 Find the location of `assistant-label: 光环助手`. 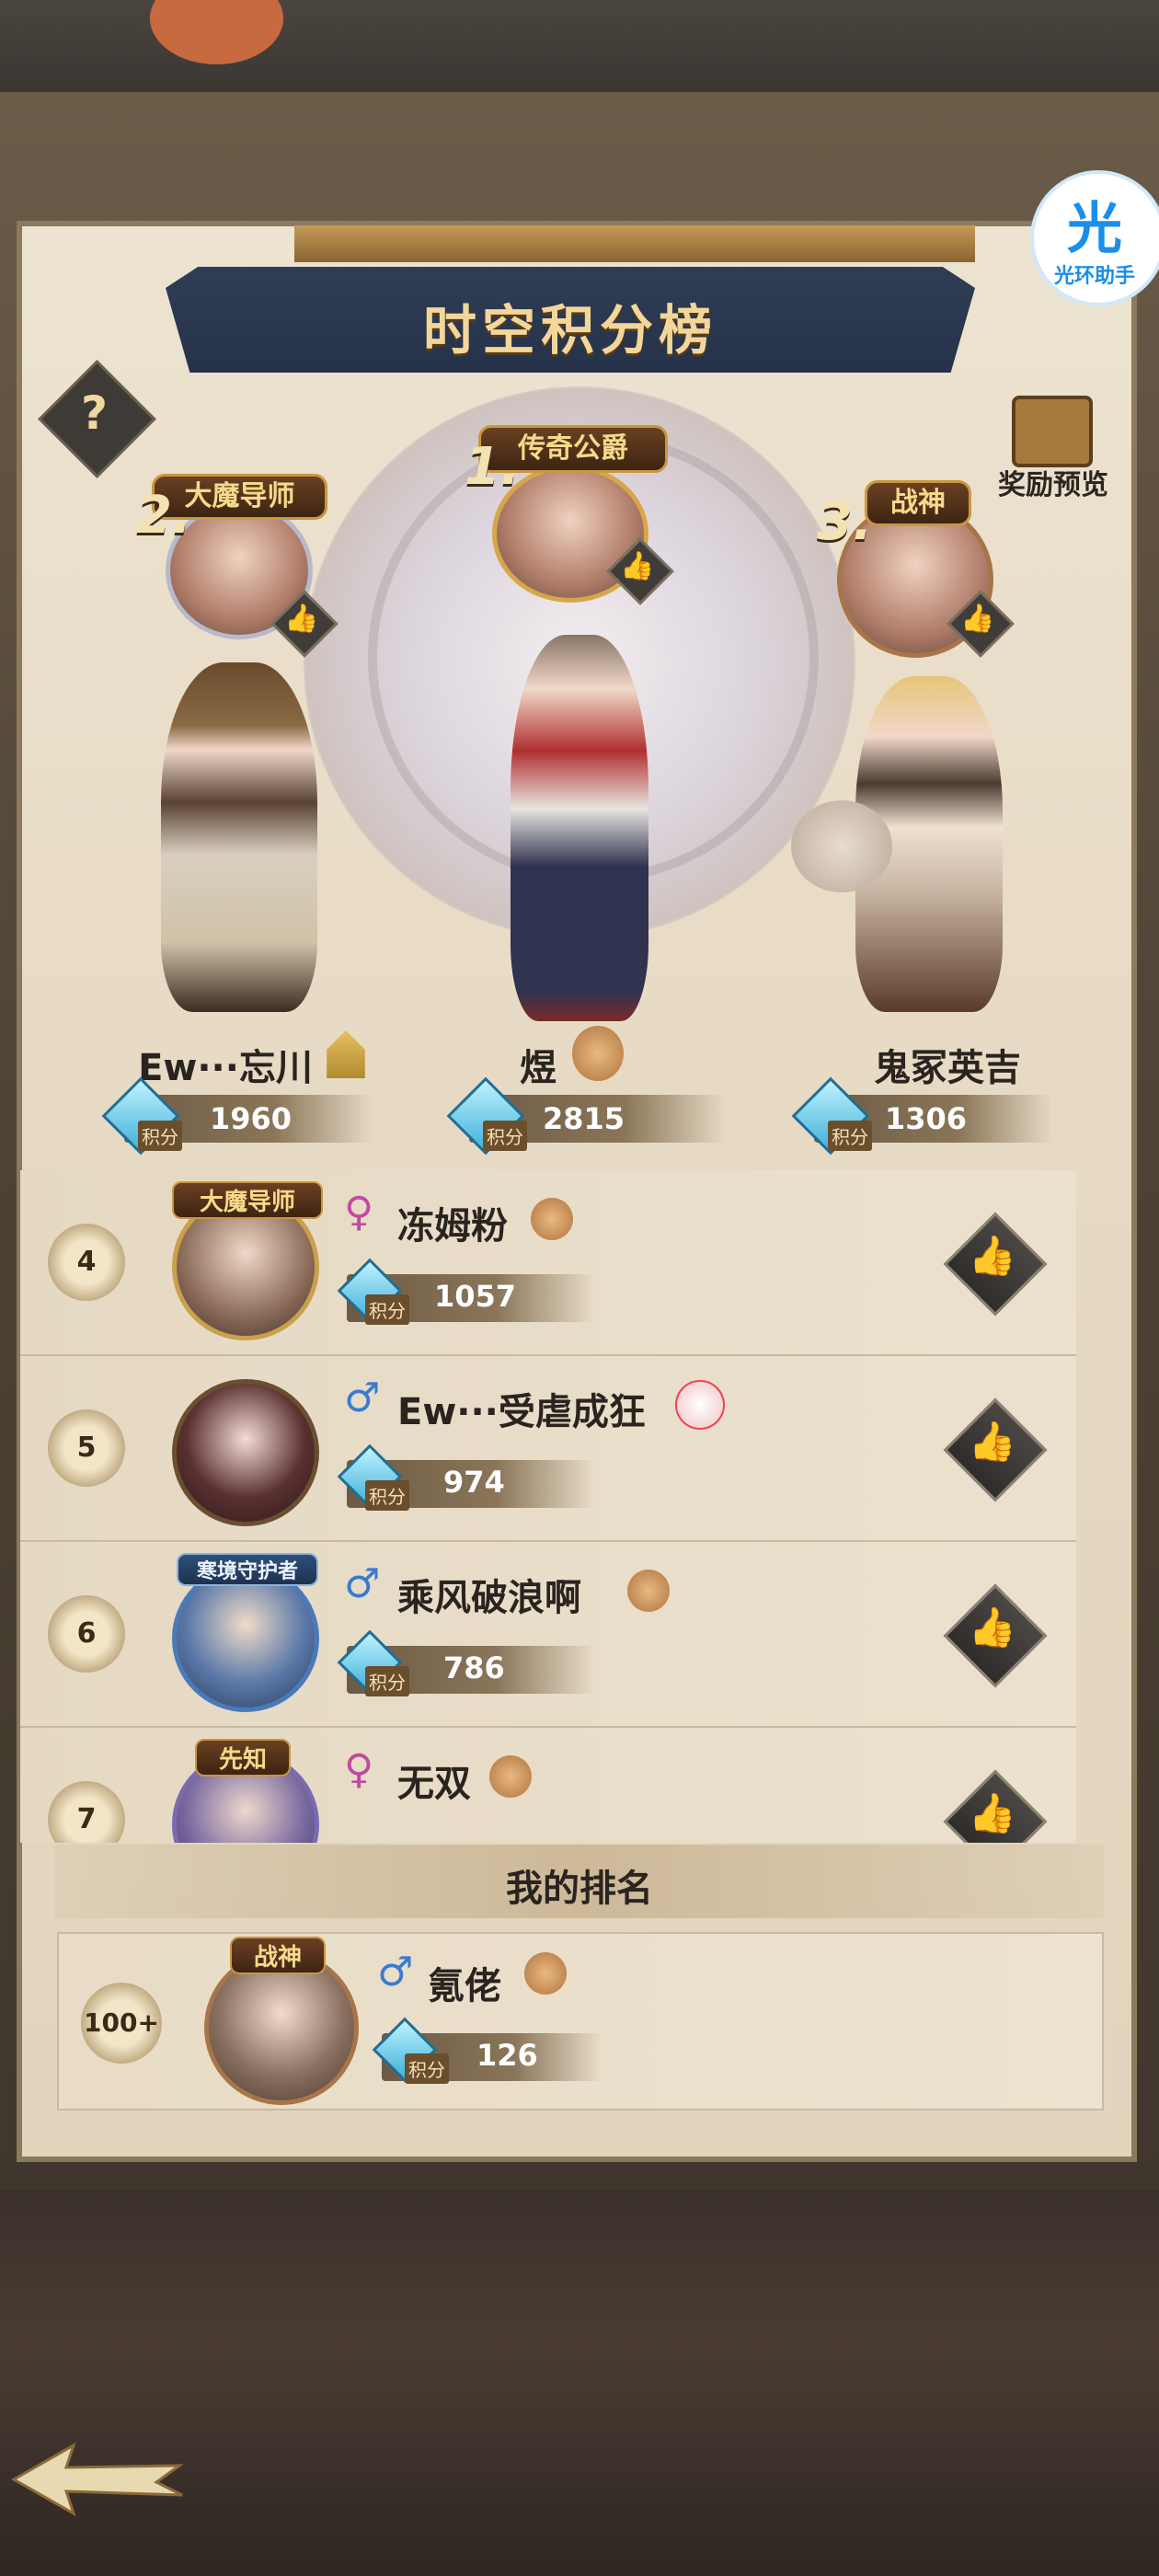

assistant-label: 光环助手 is located at coordinates (1094, 276).